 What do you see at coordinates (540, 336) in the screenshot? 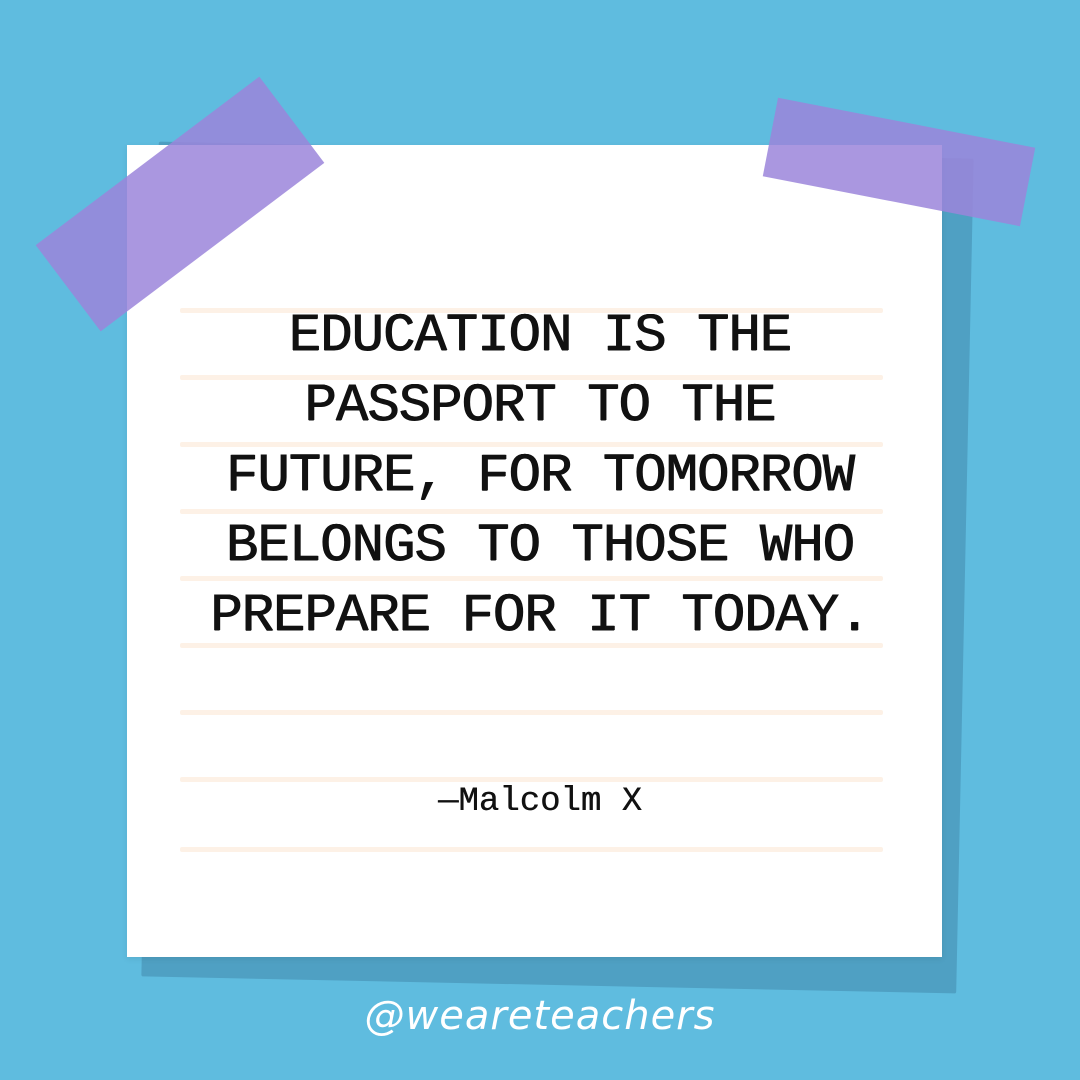
I see `quote-line: EDUCATION IS THE` at bounding box center [540, 336].